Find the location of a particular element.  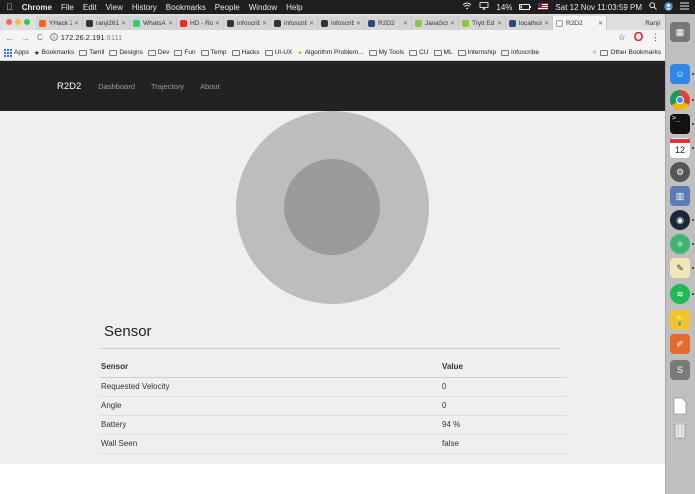

atom-icon: ⚛ is located at coordinates (680, 244).